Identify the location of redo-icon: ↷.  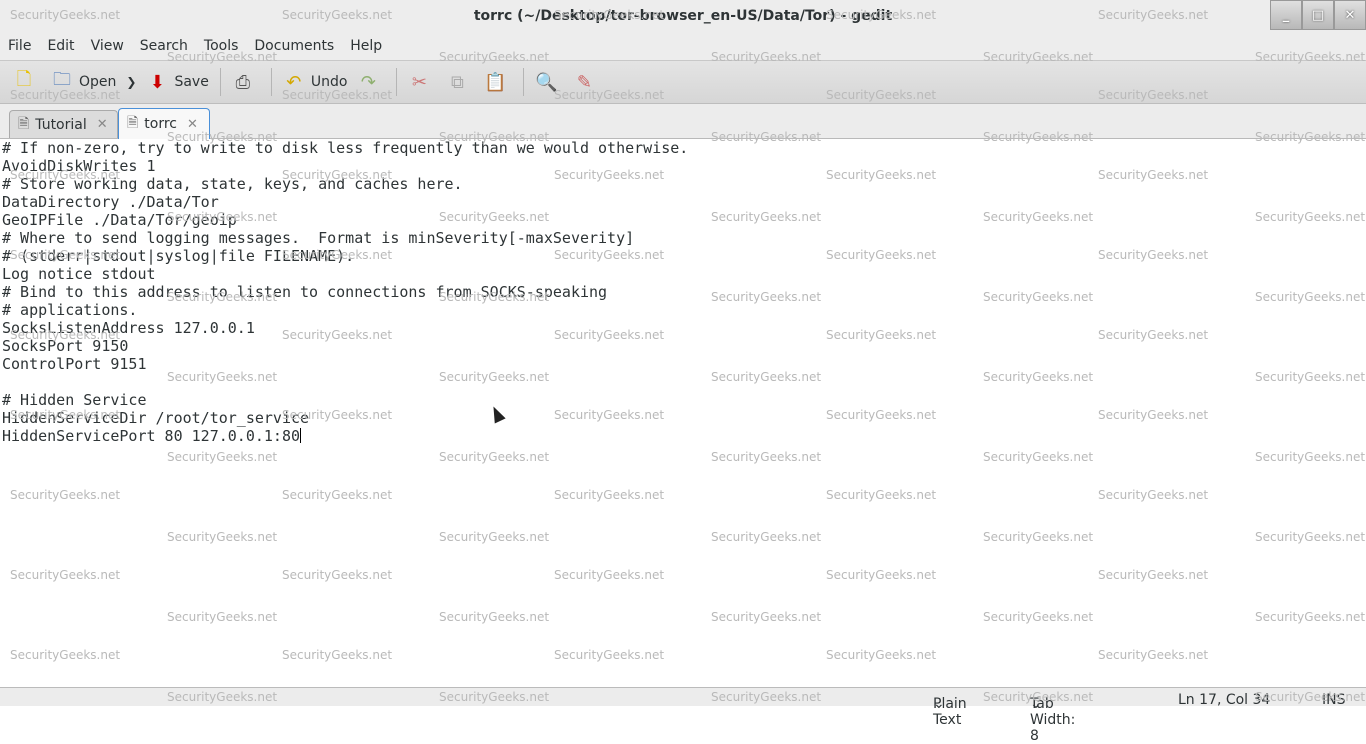
(368, 82).